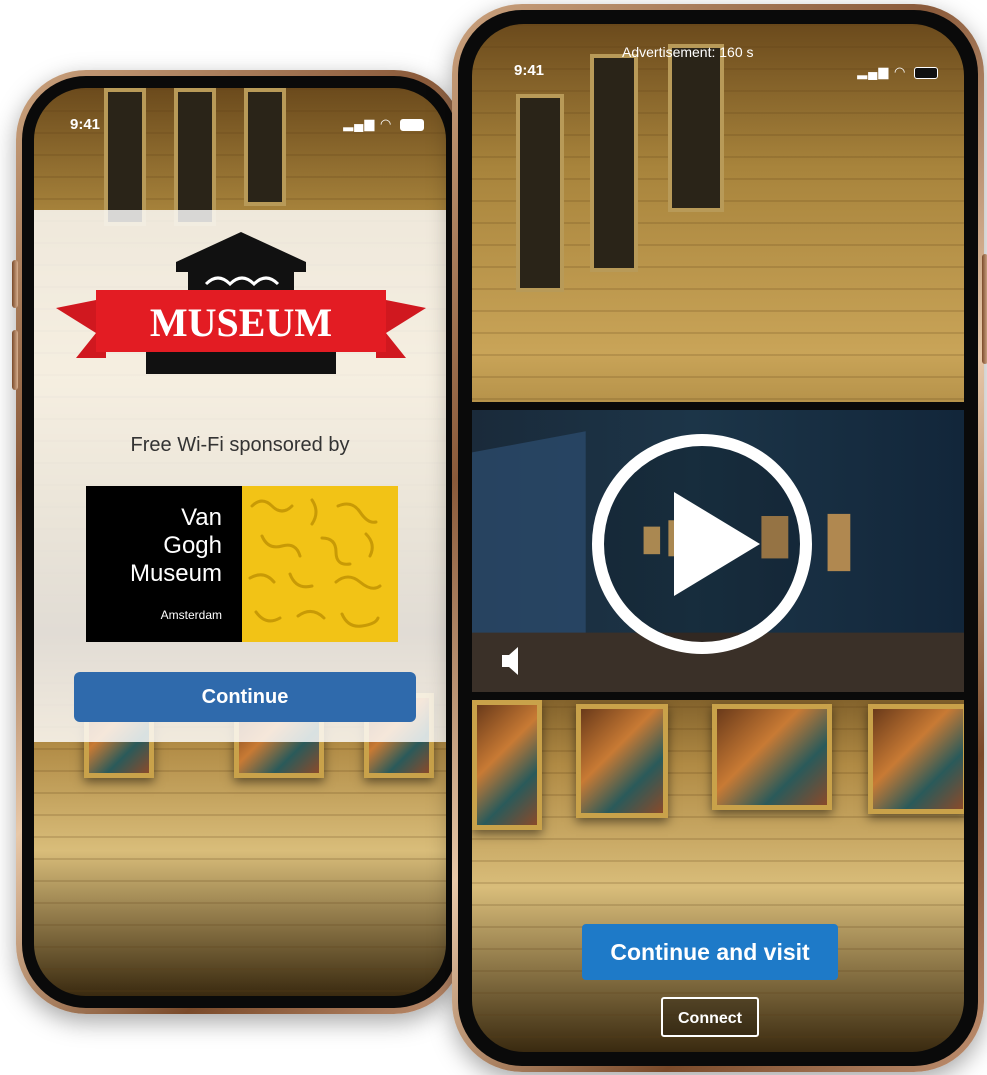  Describe the element at coordinates (513, 661) in the screenshot. I see `volume-icon` at that location.